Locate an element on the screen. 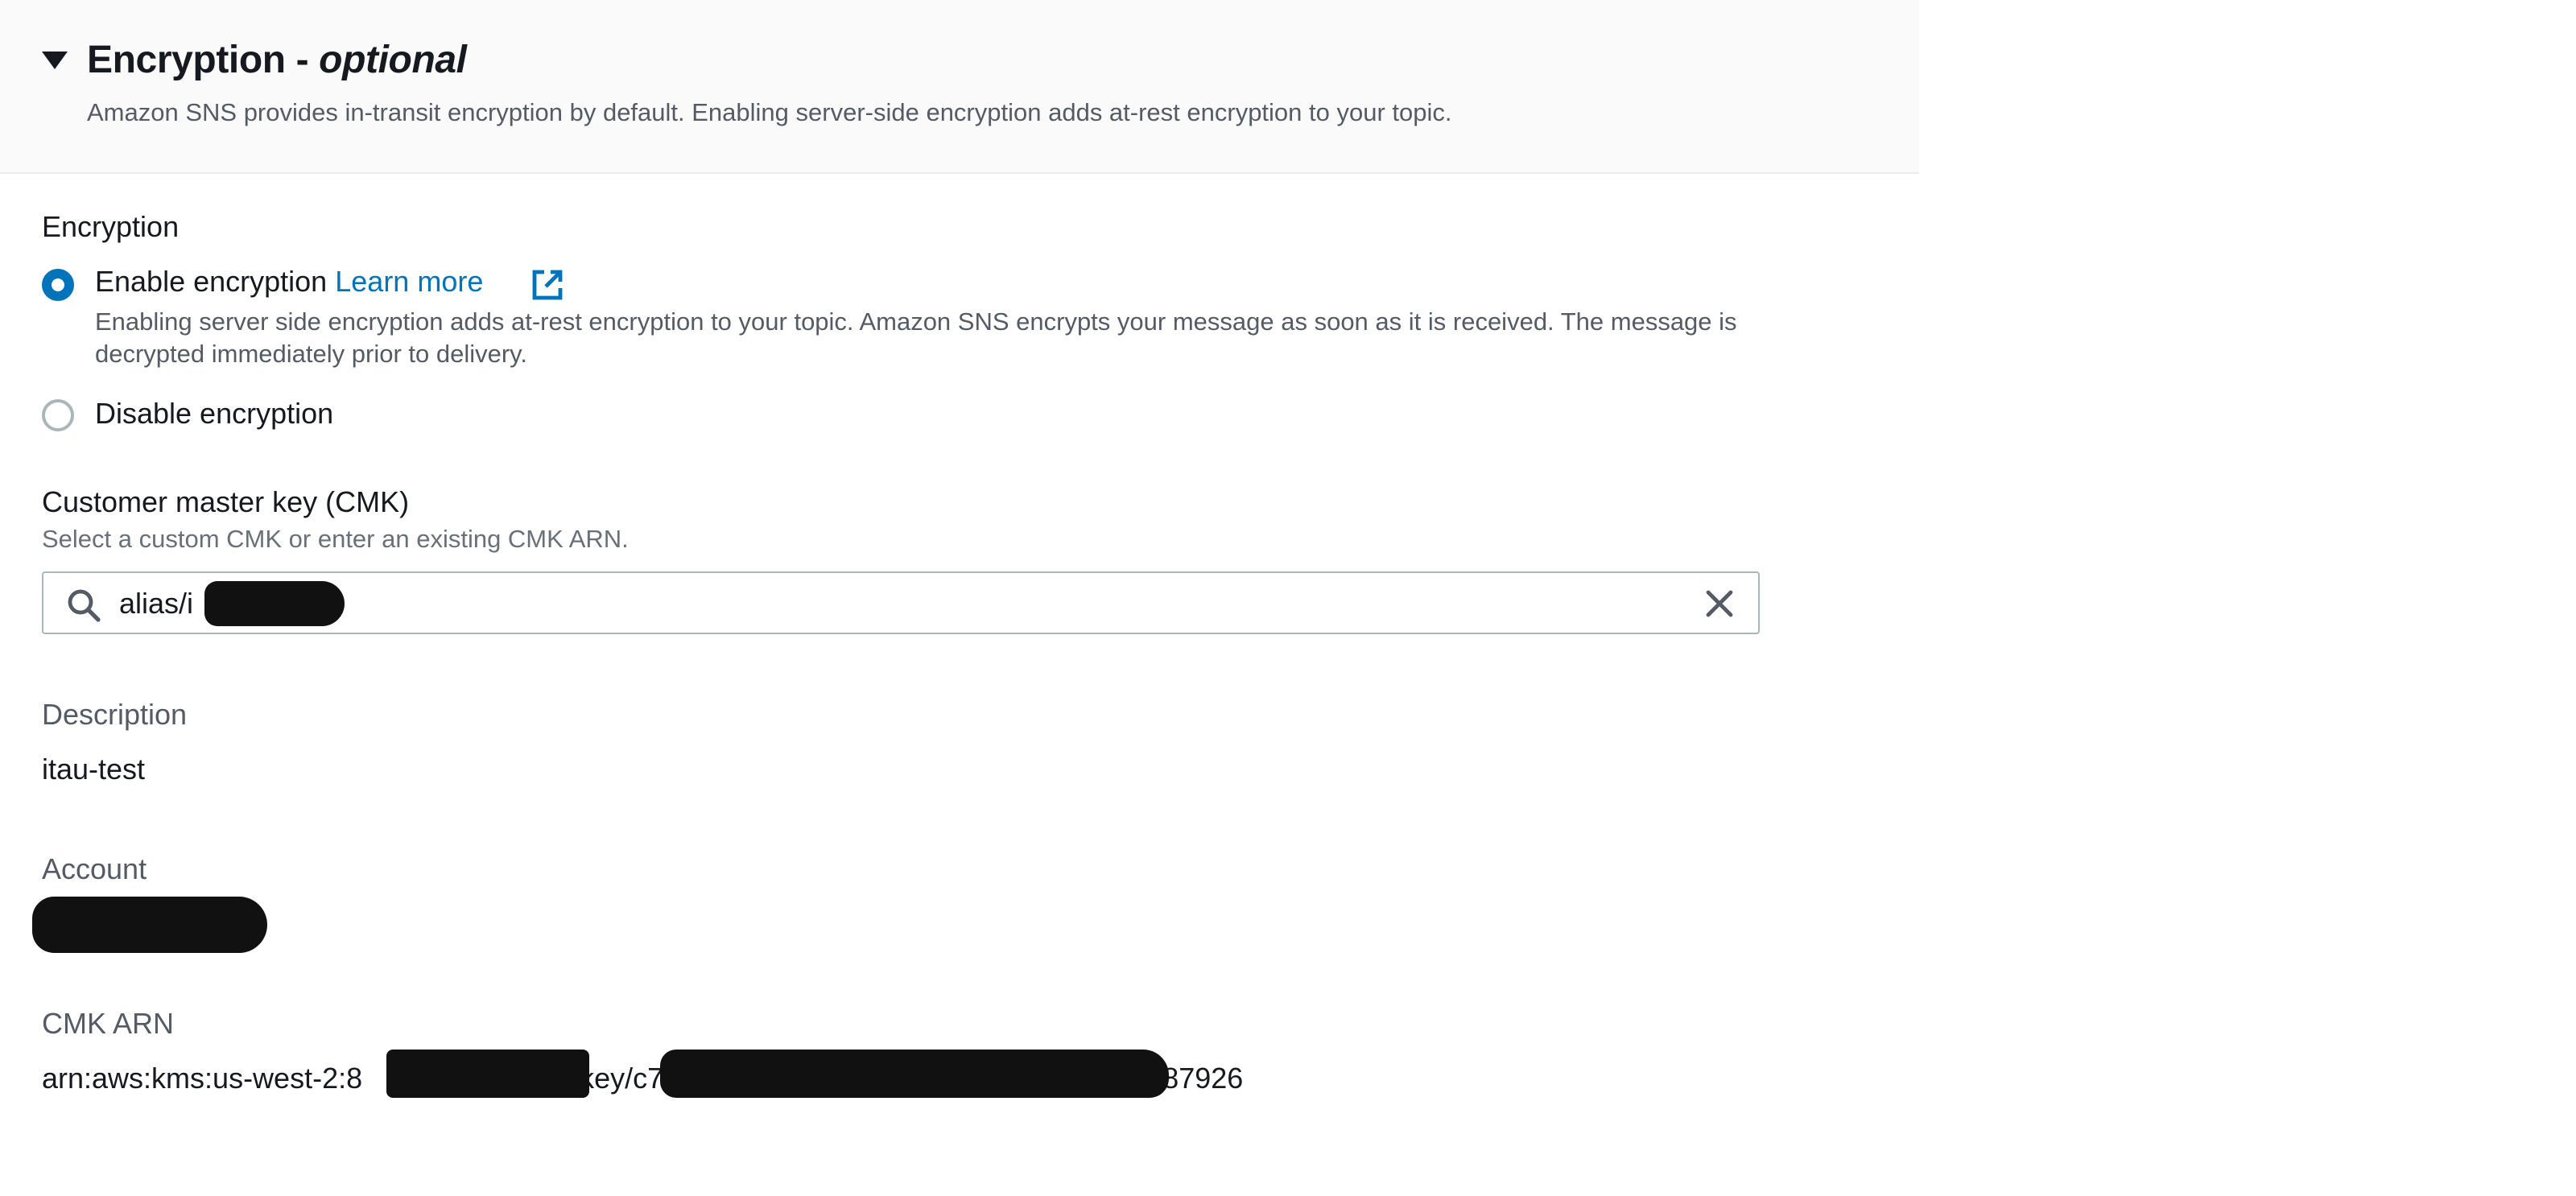 The image size is (2576, 1196). cmk-arn-suffix: 87926 is located at coordinates (1203, 1078).